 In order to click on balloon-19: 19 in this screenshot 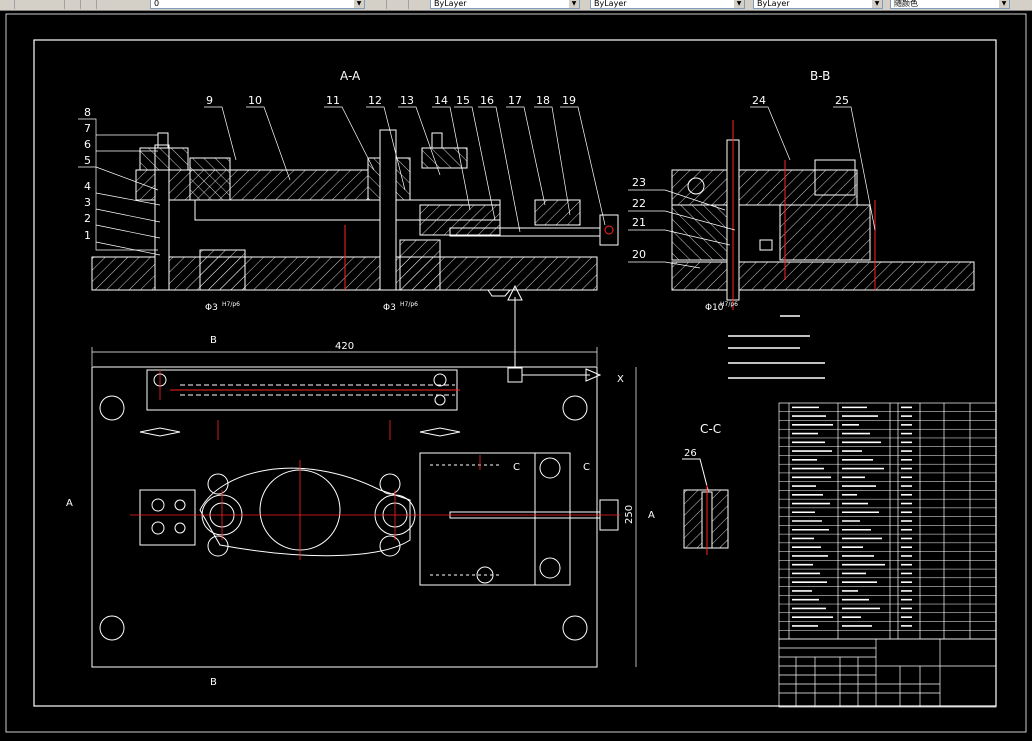, I will do `click(569, 100)`.